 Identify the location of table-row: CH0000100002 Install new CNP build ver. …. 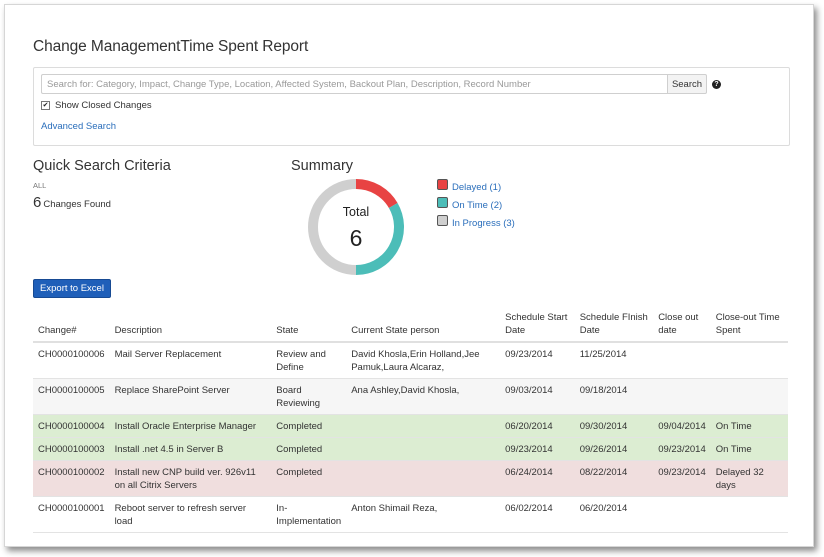
(410, 478).